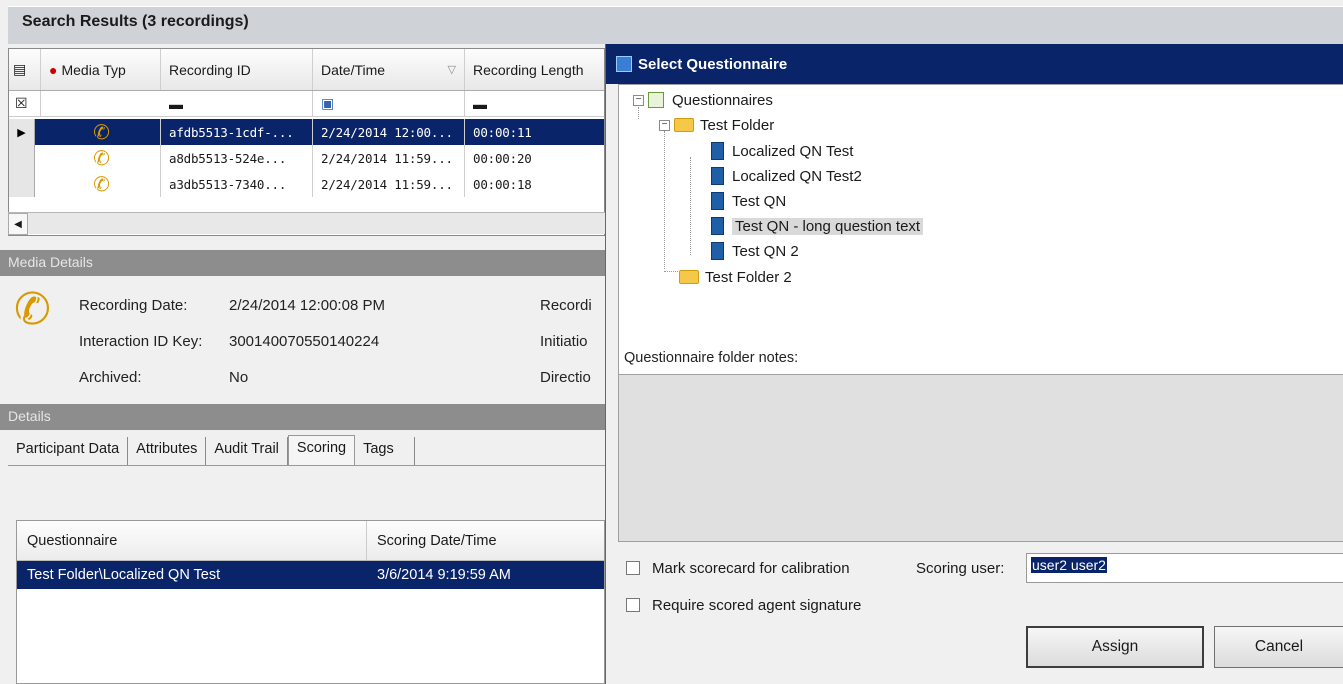  I want to click on tree-node-label: Test QN - long question text, so click(828, 226).